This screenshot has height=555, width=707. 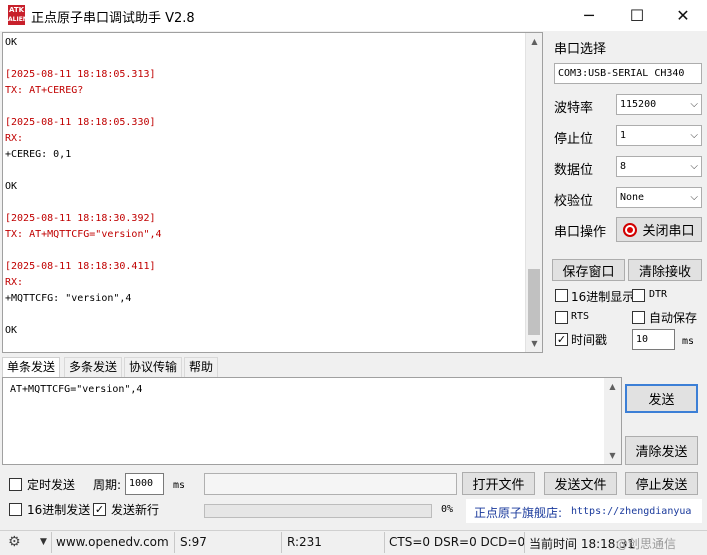 I want to click on hex-display-checkbox, so click(x=561, y=295).